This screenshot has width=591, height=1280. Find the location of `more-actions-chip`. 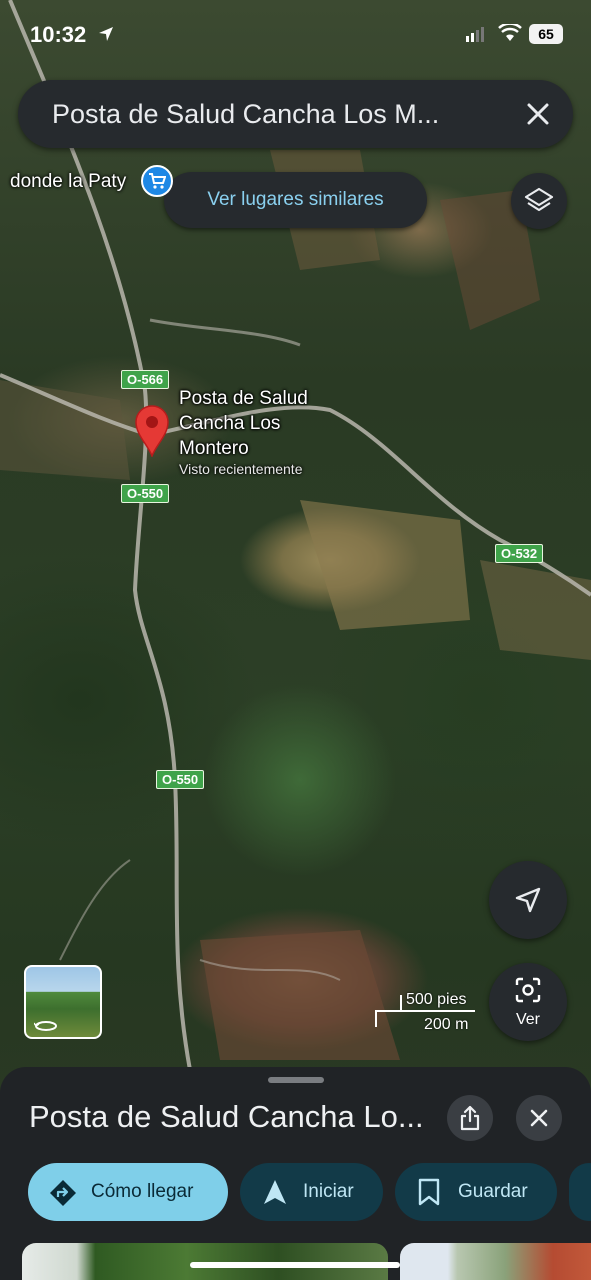

more-actions-chip is located at coordinates (580, 1192).